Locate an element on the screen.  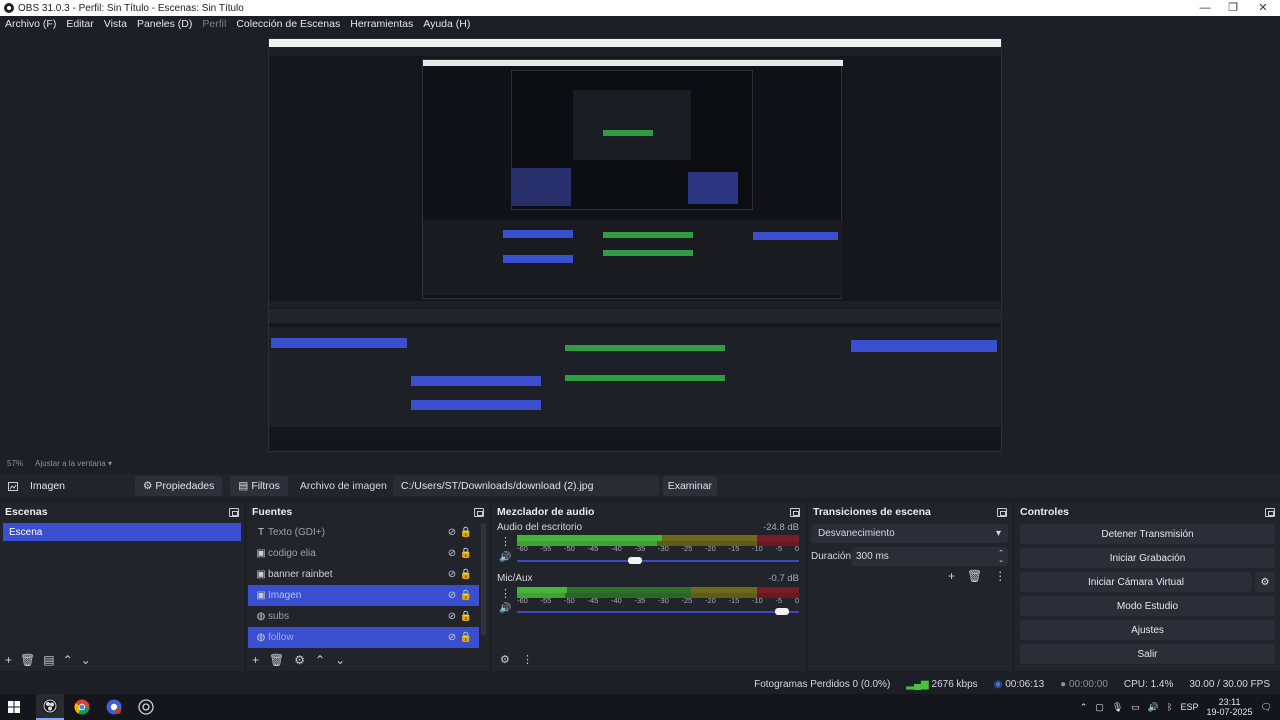
channel-db: -0.7 dB is located at coordinates (783, 578).